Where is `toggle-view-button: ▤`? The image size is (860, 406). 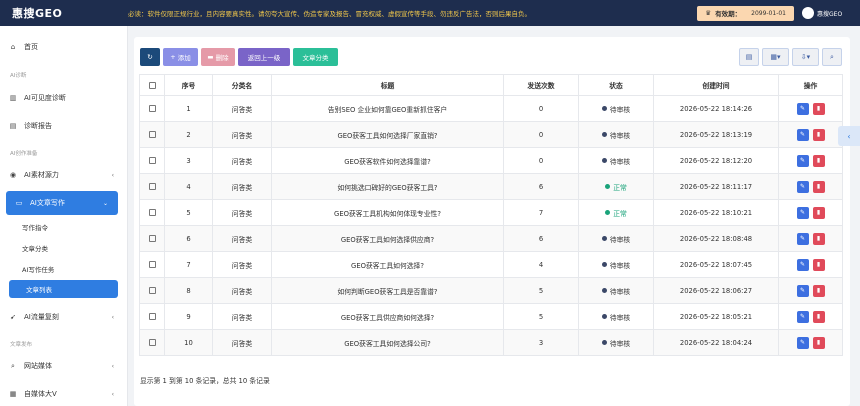 toggle-view-button: ▤ is located at coordinates (749, 57).